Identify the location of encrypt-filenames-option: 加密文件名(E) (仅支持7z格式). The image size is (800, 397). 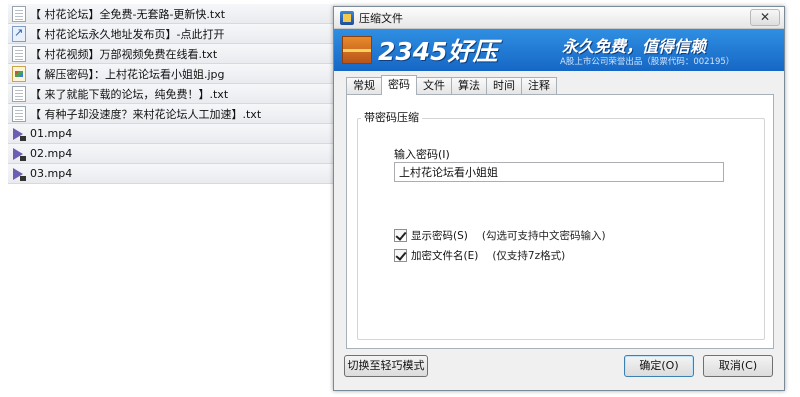
(479, 255).